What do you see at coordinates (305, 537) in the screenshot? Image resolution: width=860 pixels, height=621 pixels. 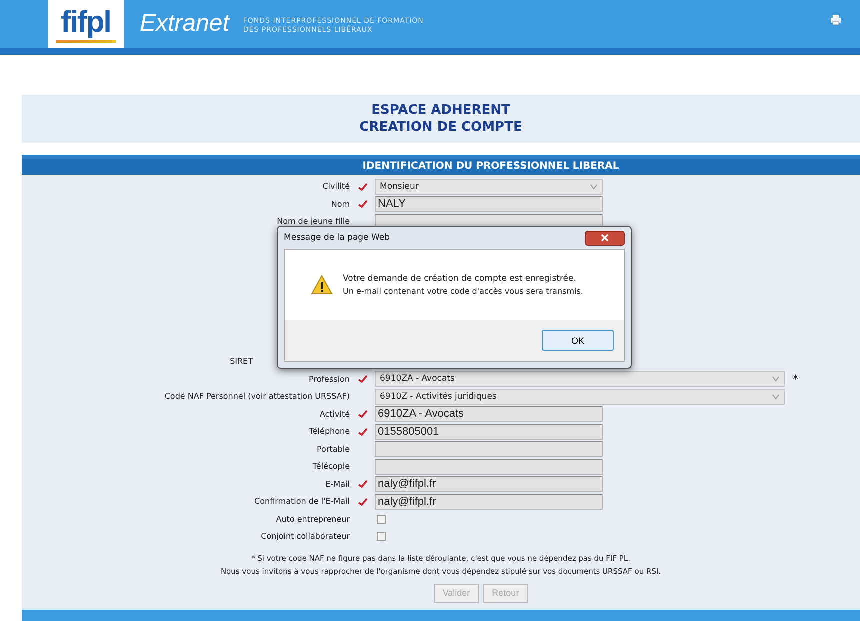 I see `field-label: Conjoint collaborateur` at bounding box center [305, 537].